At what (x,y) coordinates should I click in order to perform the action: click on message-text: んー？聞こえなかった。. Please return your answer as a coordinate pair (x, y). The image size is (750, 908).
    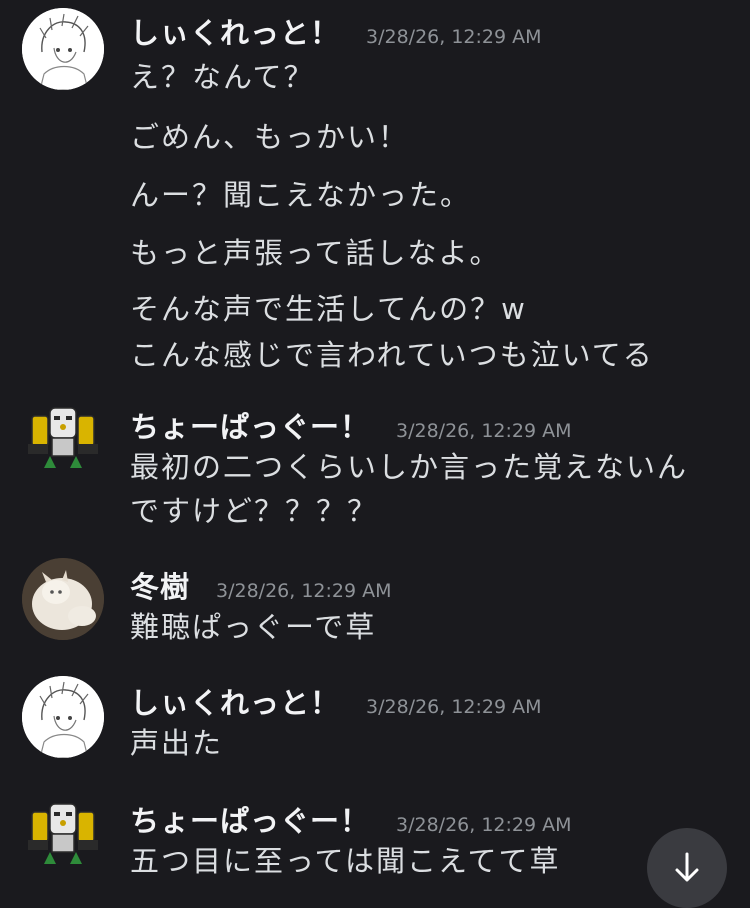
    Looking at the image, I should click on (301, 195).